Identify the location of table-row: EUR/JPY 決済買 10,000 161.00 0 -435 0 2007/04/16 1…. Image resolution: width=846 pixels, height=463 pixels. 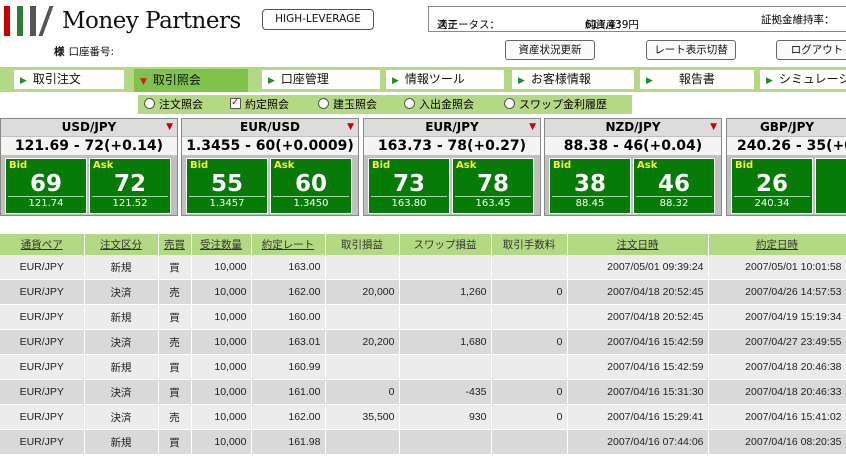
(423, 392).